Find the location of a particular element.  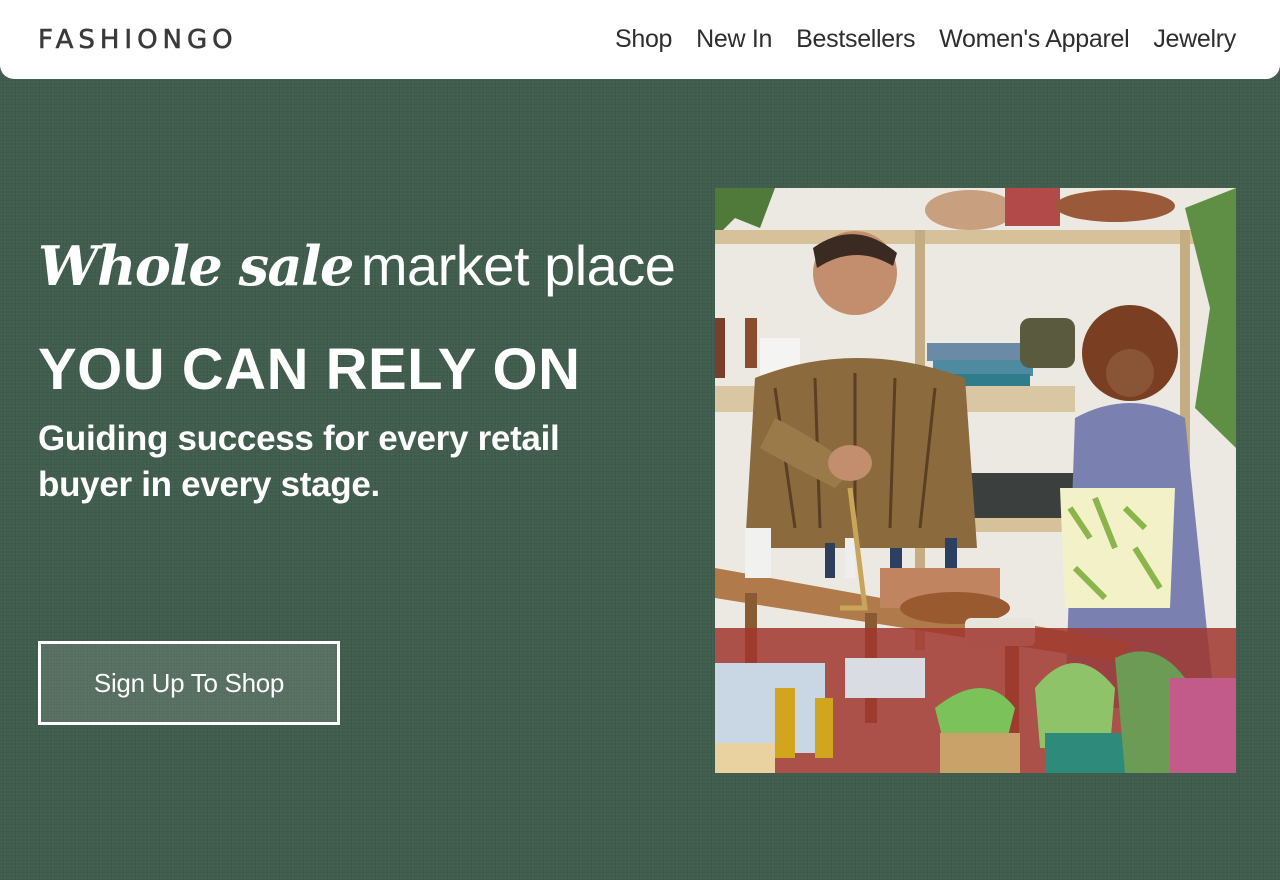

hero-headline: YOU CAN RELY ON is located at coordinates (309, 369).